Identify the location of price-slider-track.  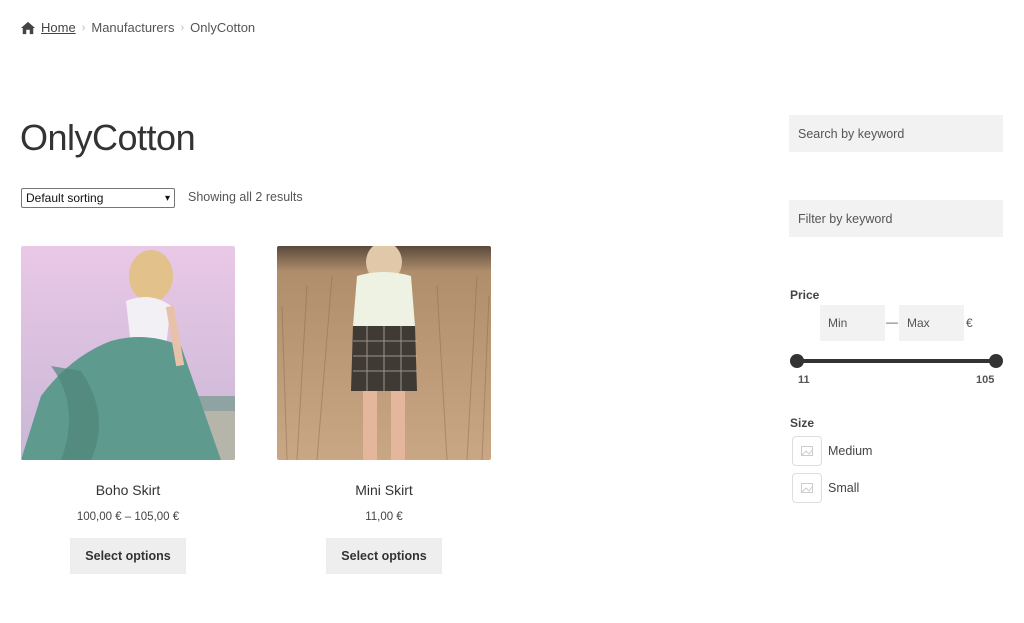
(896, 361).